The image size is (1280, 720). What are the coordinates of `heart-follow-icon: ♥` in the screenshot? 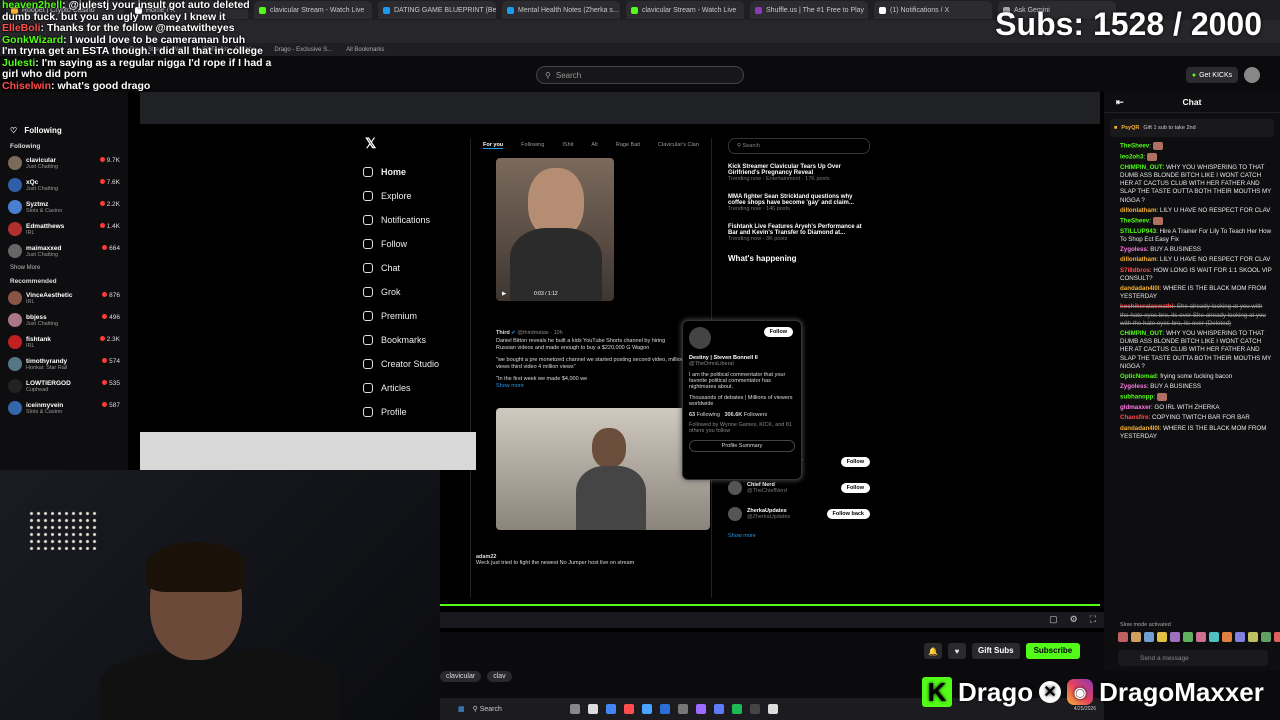 It's located at (957, 651).